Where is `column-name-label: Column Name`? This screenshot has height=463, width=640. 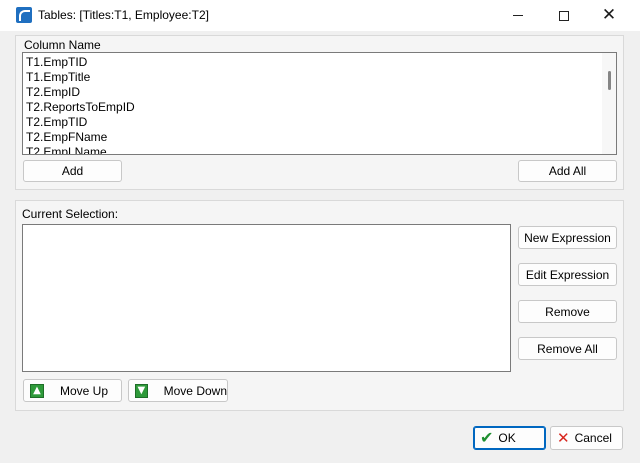
column-name-label: Column Name is located at coordinates (62, 45).